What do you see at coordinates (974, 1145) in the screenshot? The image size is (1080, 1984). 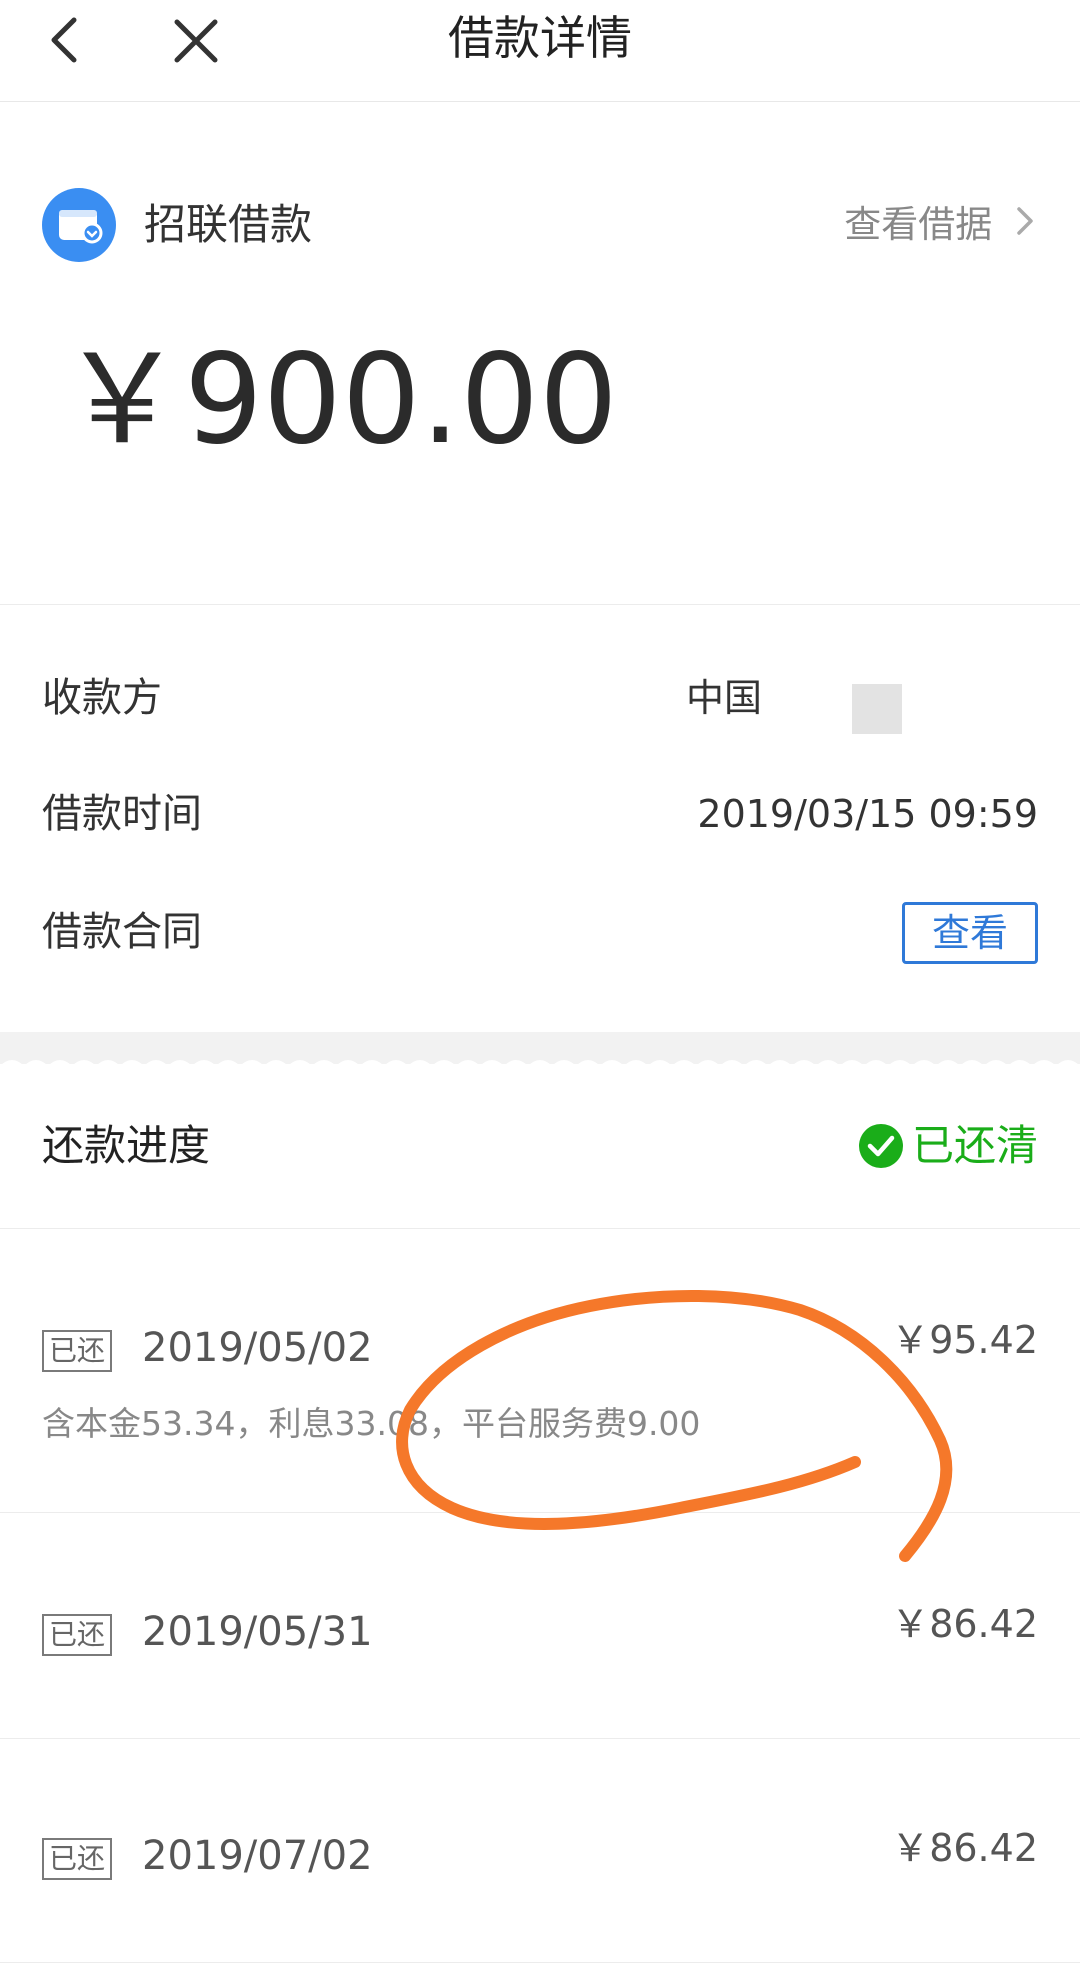 I see `status-text: 已还清` at bounding box center [974, 1145].